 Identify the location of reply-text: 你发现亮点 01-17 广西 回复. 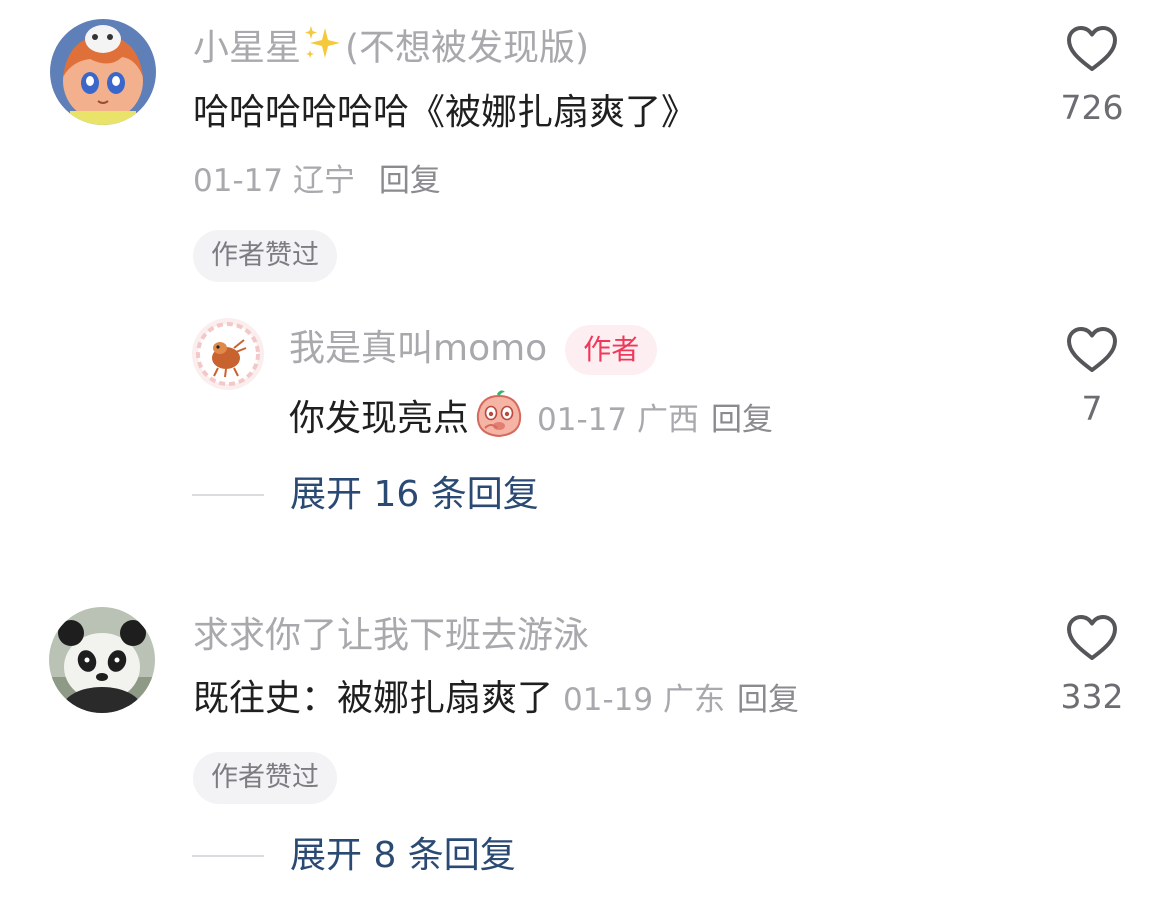
(531, 420).